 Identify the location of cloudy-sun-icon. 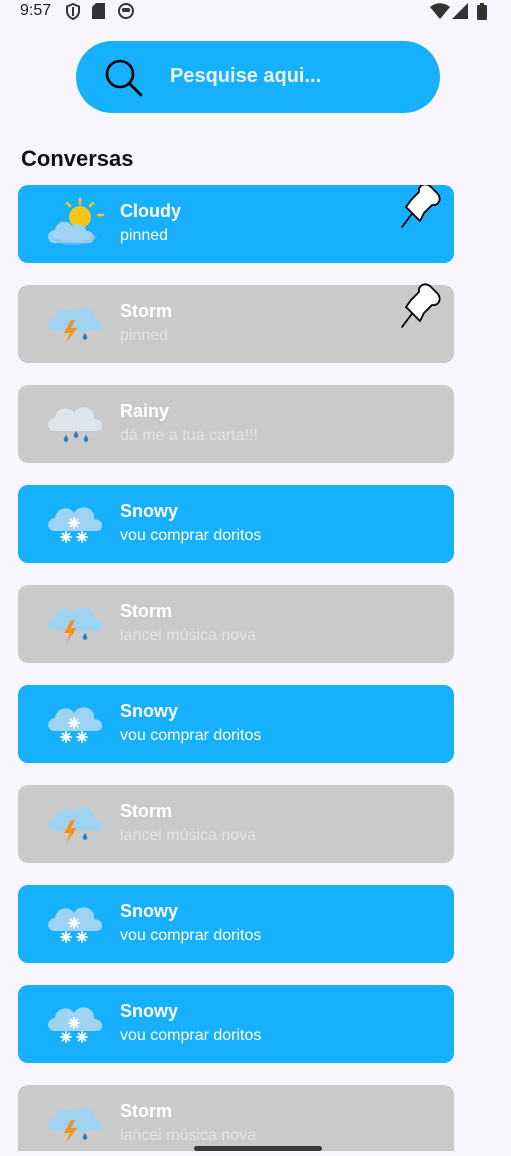
(76, 224).